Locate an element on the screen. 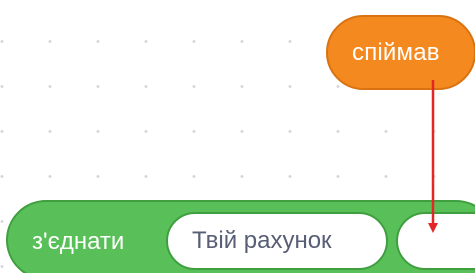 The height and width of the screenshot is (273, 475). caught-reporter-label: спіймав is located at coordinates (396, 52).